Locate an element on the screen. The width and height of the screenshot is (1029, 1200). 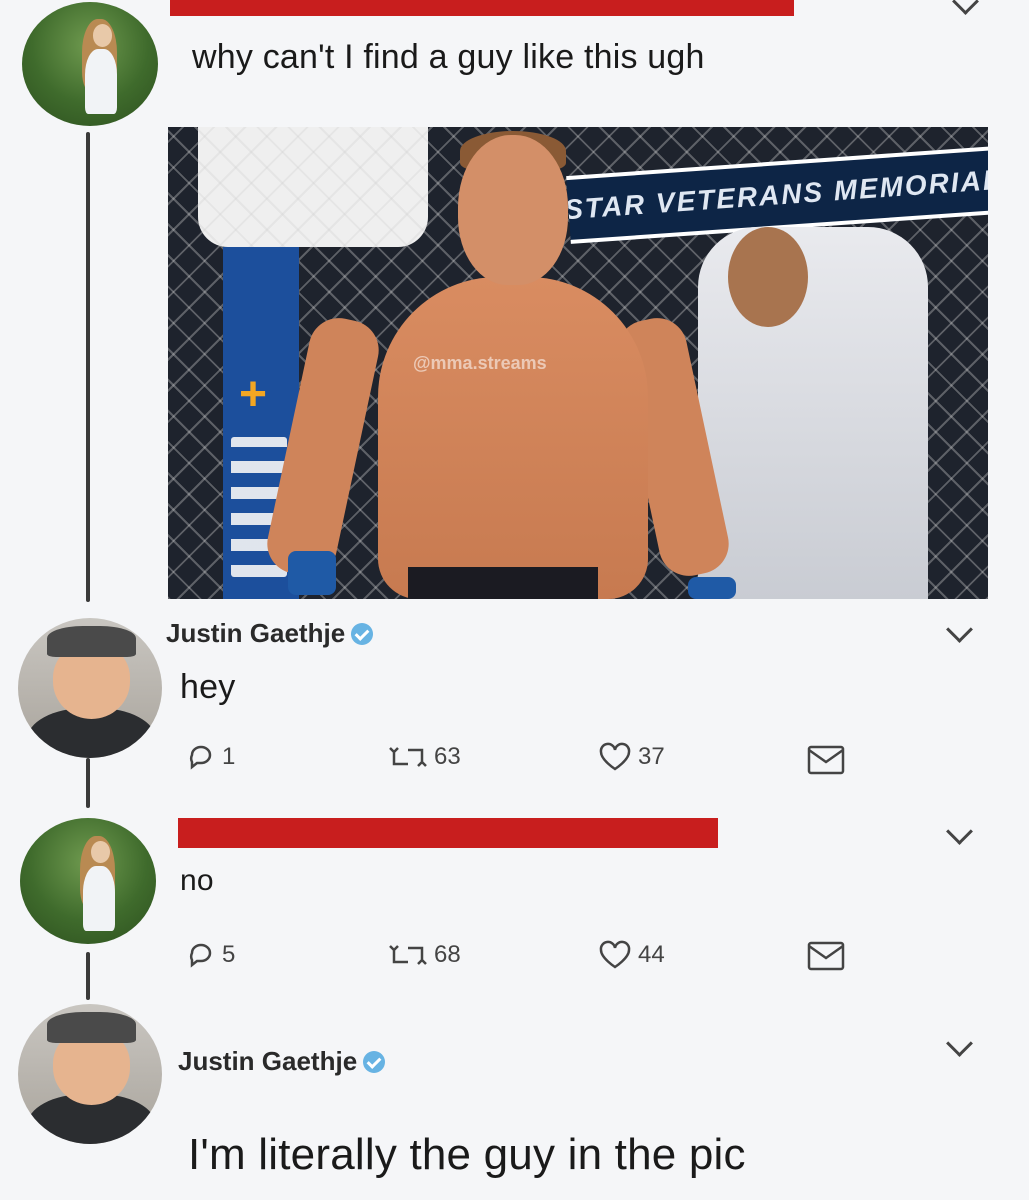
image-watermark: @mma.streams is located at coordinates (480, 363).